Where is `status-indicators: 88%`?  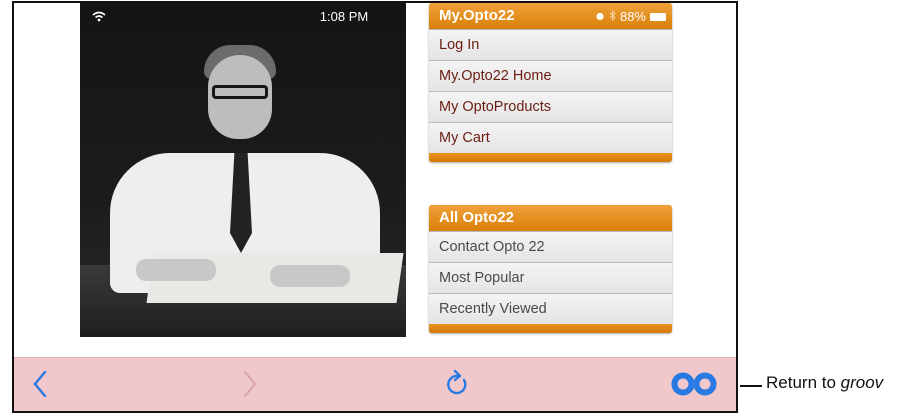 status-indicators: 88% is located at coordinates (630, 16).